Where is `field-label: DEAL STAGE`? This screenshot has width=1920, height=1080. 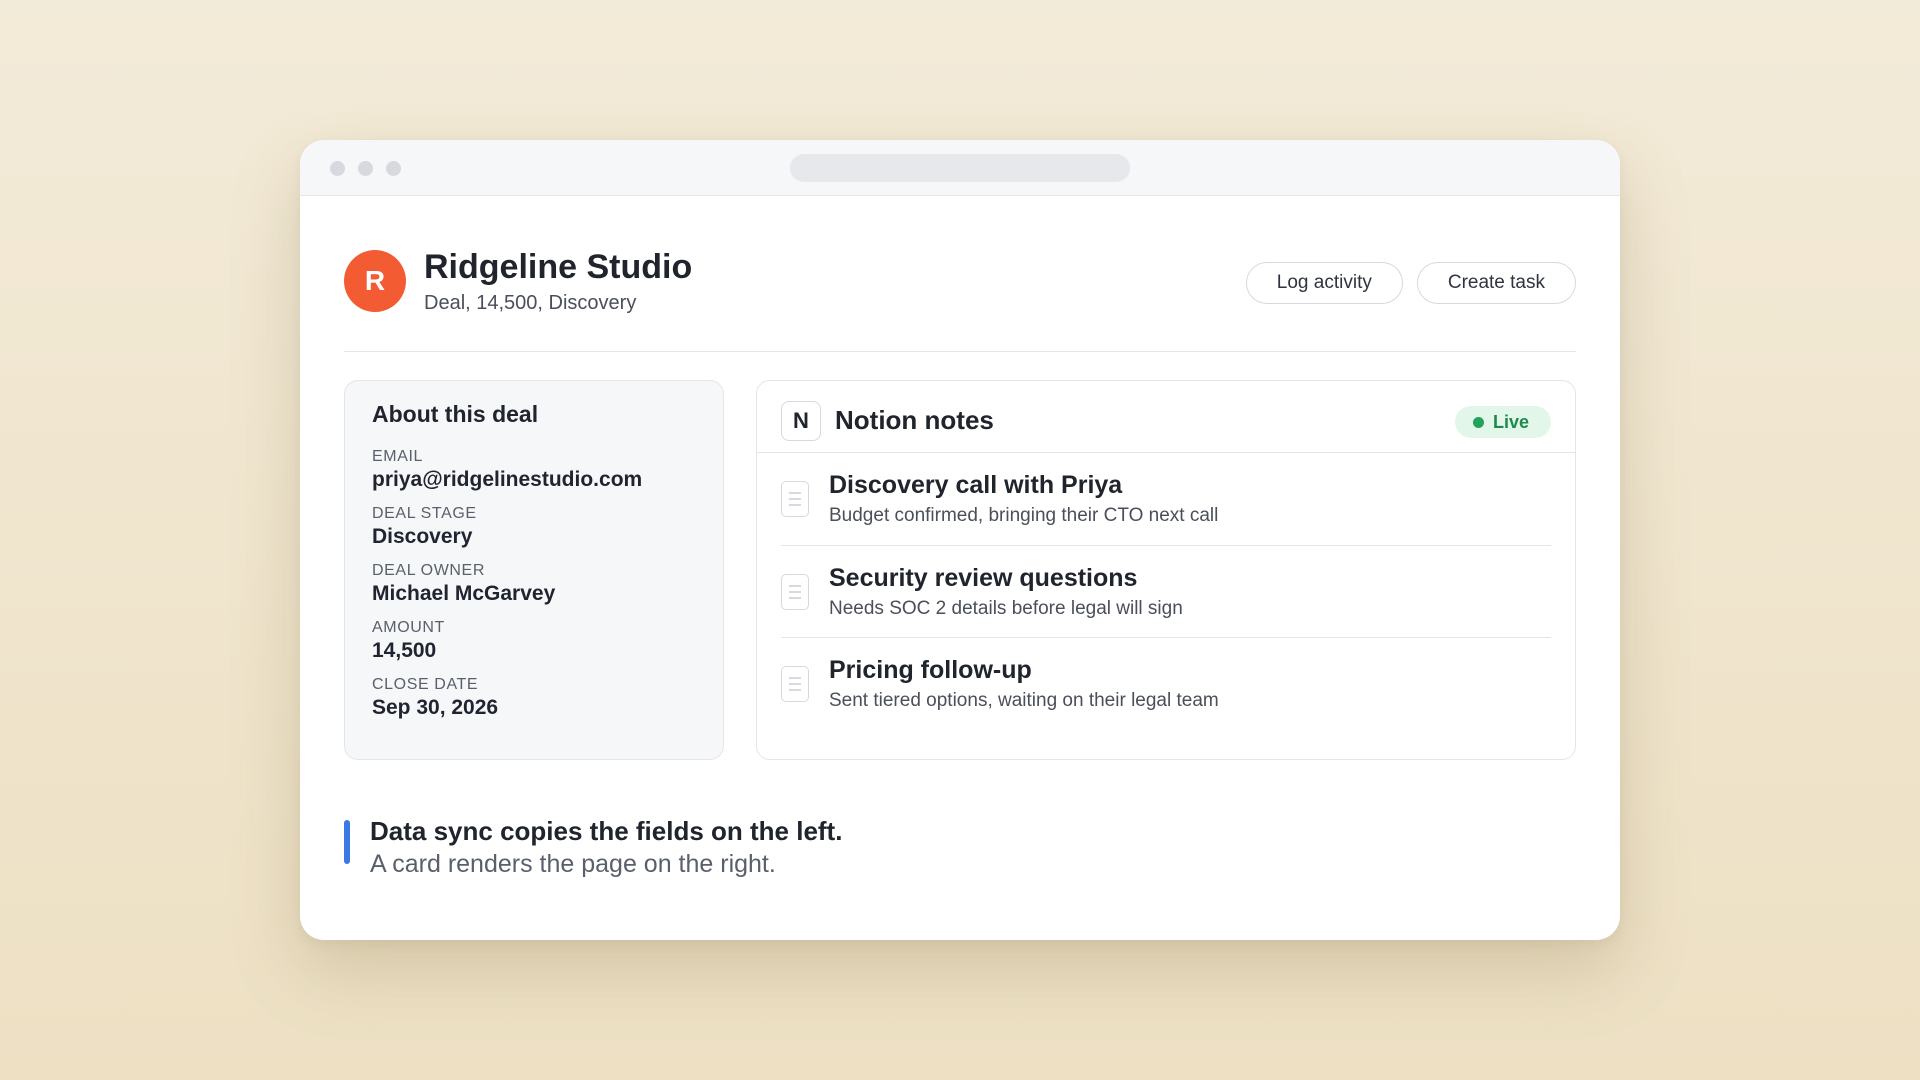
field-label: DEAL STAGE is located at coordinates (424, 513).